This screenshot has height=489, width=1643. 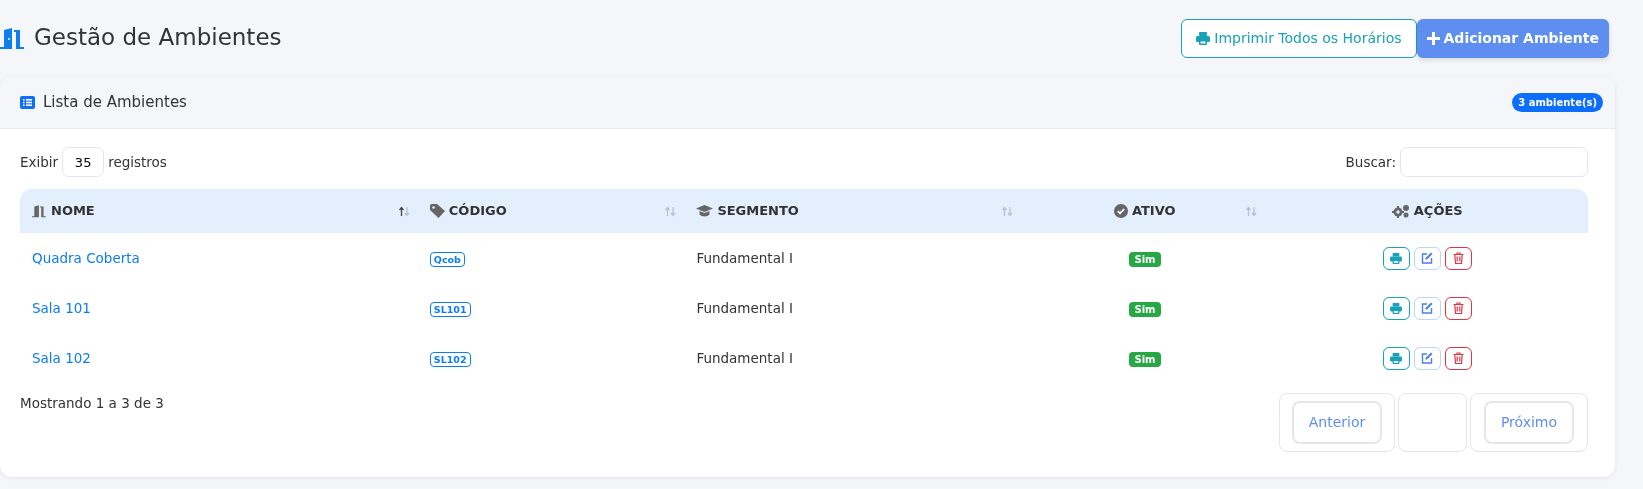 I want to click on add-button: Adicionar Ambiente, so click(x=1512, y=38).